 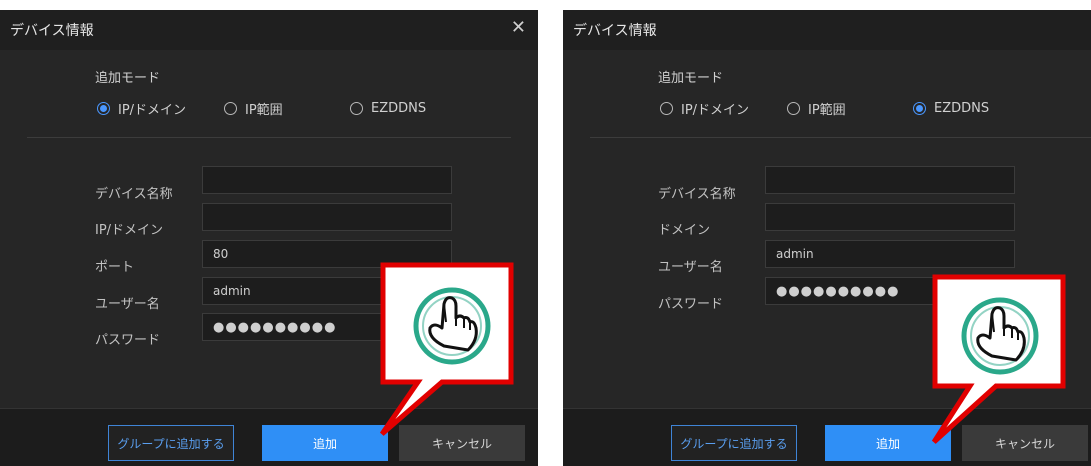 I want to click on username-input: admin, so click(x=890, y=254).